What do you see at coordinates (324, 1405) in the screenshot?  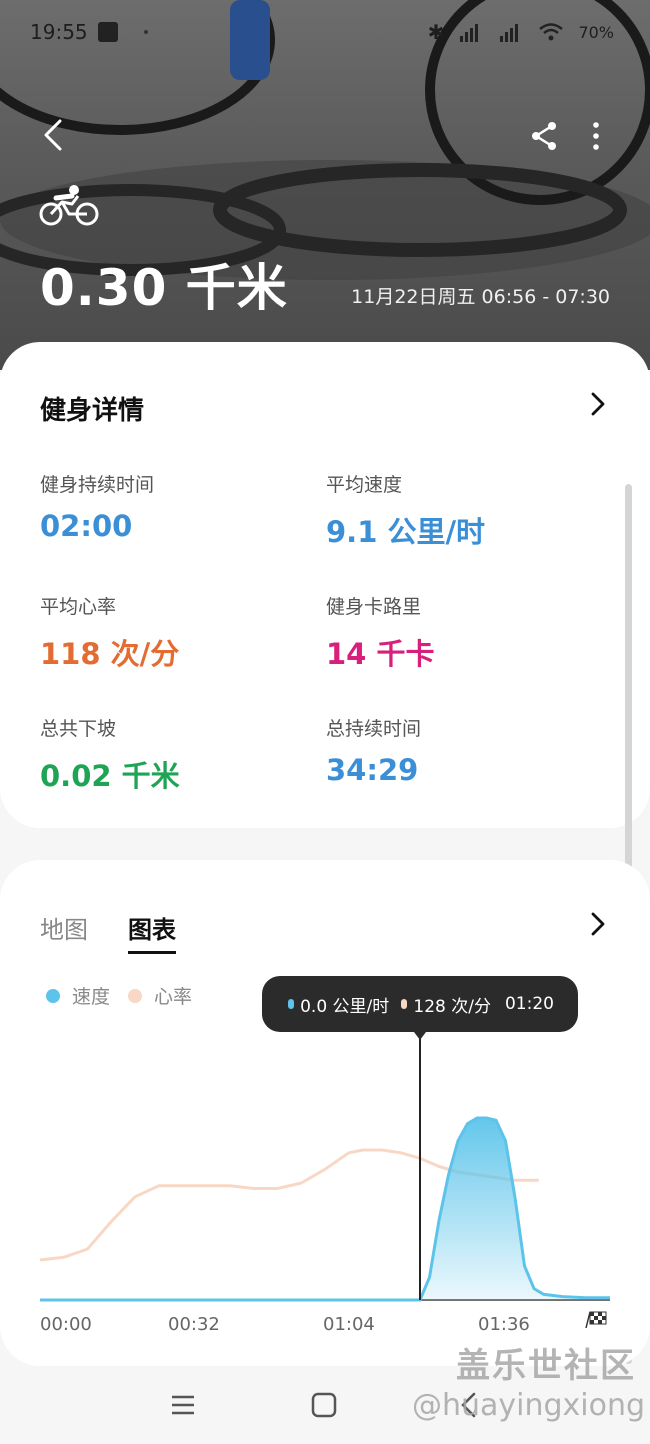 I see `home-icon` at bounding box center [324, 1405].